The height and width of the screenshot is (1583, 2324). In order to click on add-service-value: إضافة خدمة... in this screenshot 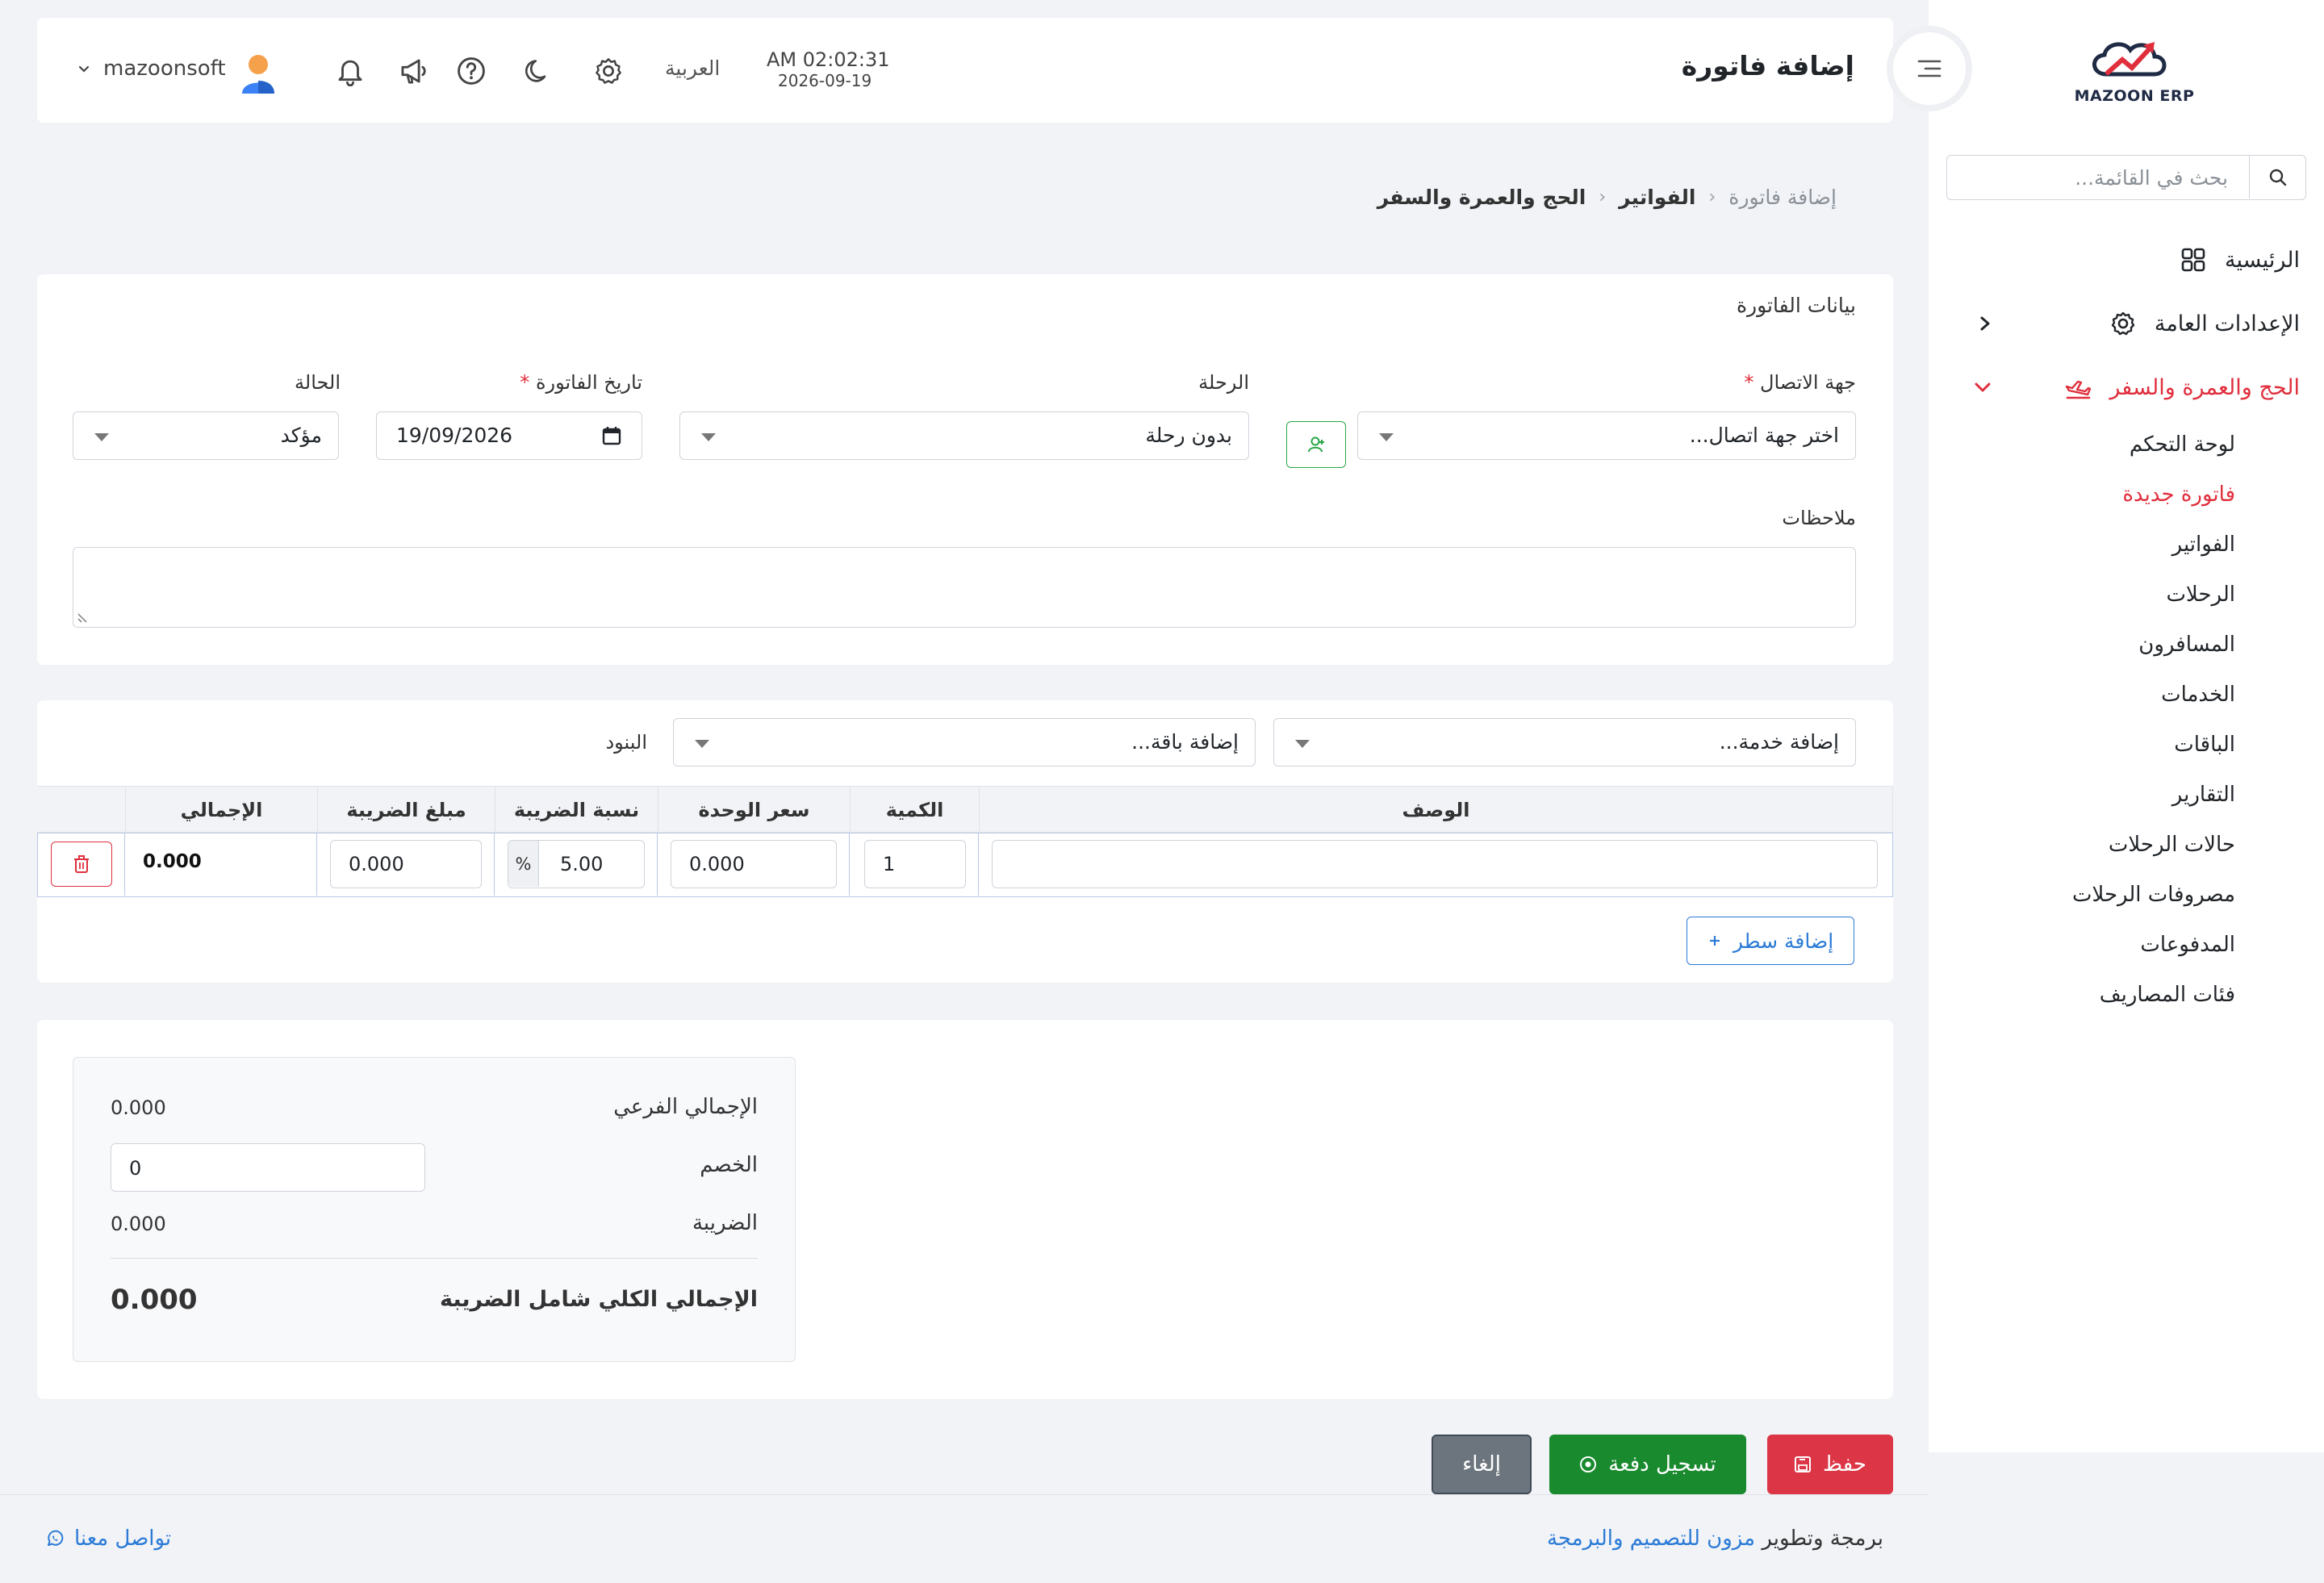, I will do `click(1779, 742)`.